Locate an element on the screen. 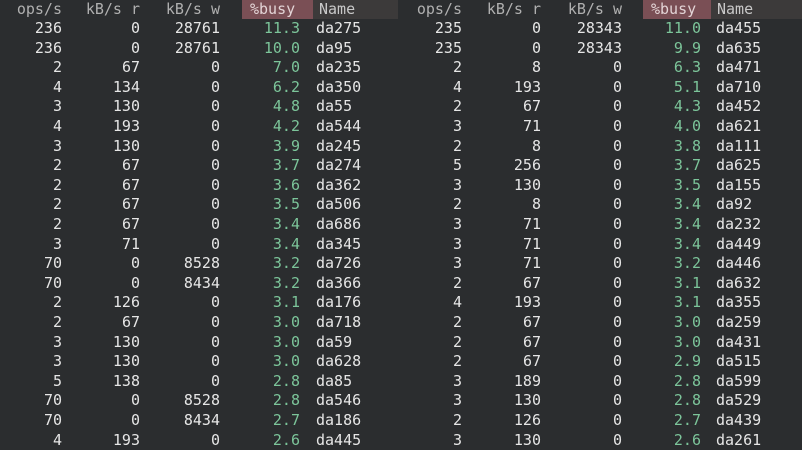 Image resolution: width=802 pixels, height=450 pixels. busy-percent-value: 2.7 is located at coordinates (687, 420).